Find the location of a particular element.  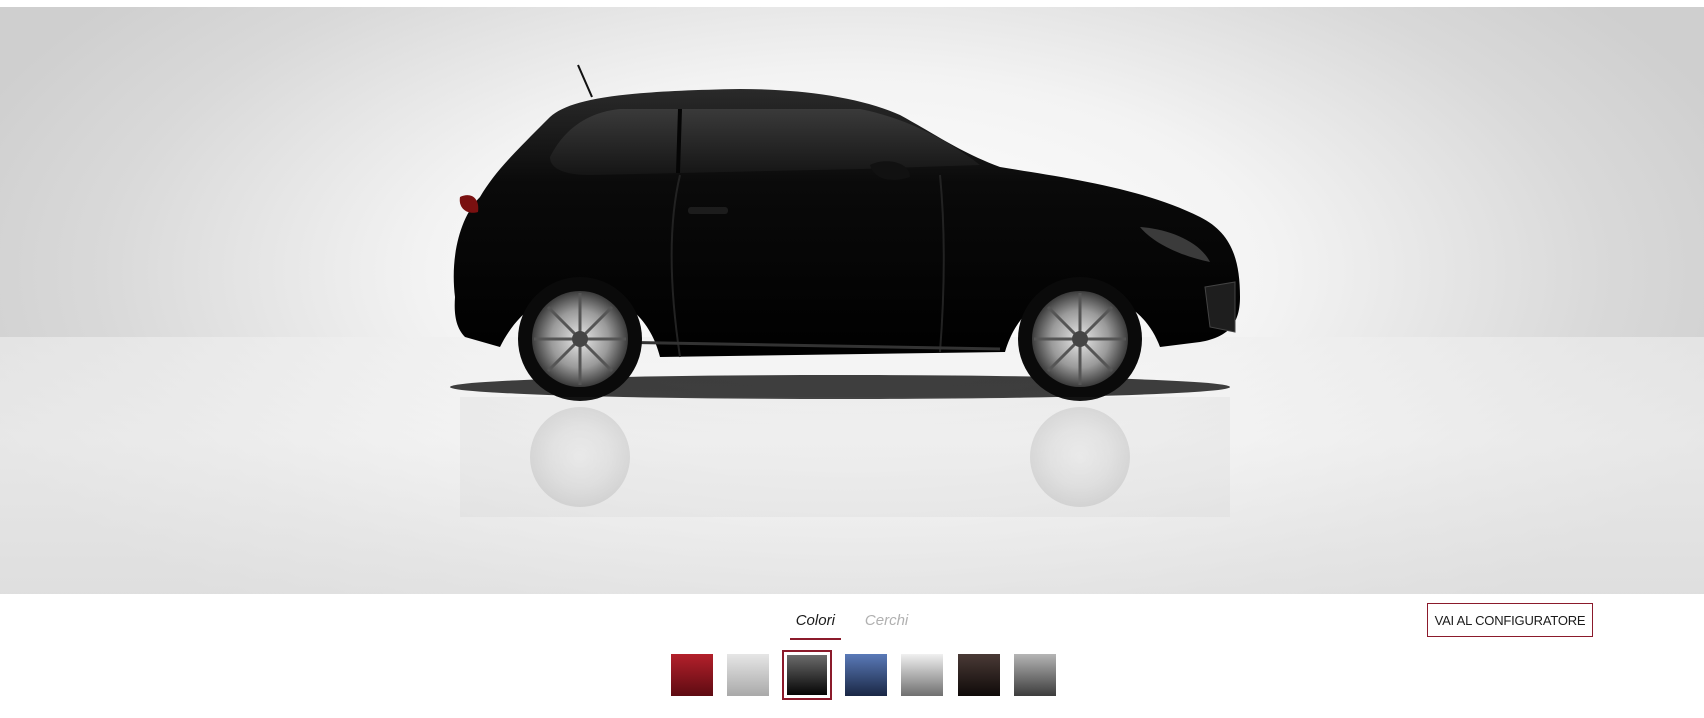

swatch-red-fill is located at coordinates (692, 675).